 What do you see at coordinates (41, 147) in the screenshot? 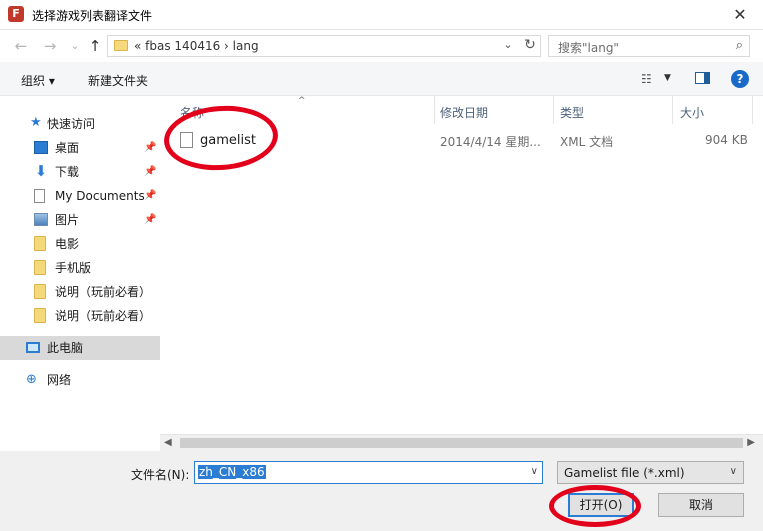
I see `desktop-icon` at bounding box center [41, 147].